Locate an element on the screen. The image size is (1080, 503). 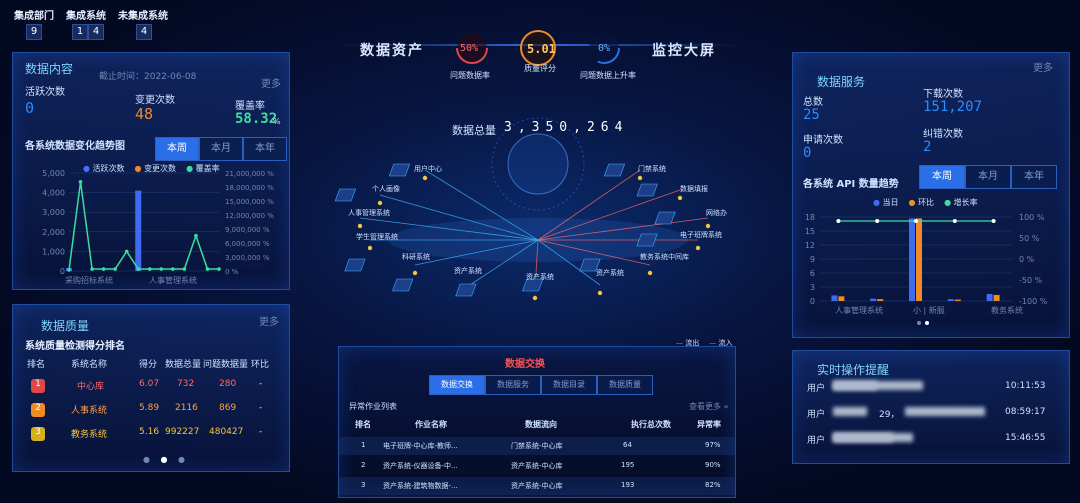
list-item: 用户 29， 08:59:17 is located at coordinates (931, 416).